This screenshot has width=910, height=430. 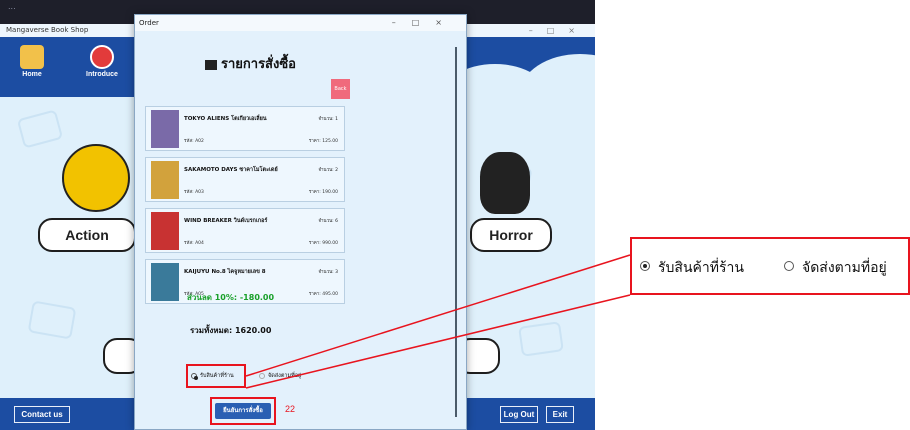 I want to click on zoom-callout: รับสินค้าที่ร้าน จัดส่งตามที่อยู่, so click(x=770, y=266).